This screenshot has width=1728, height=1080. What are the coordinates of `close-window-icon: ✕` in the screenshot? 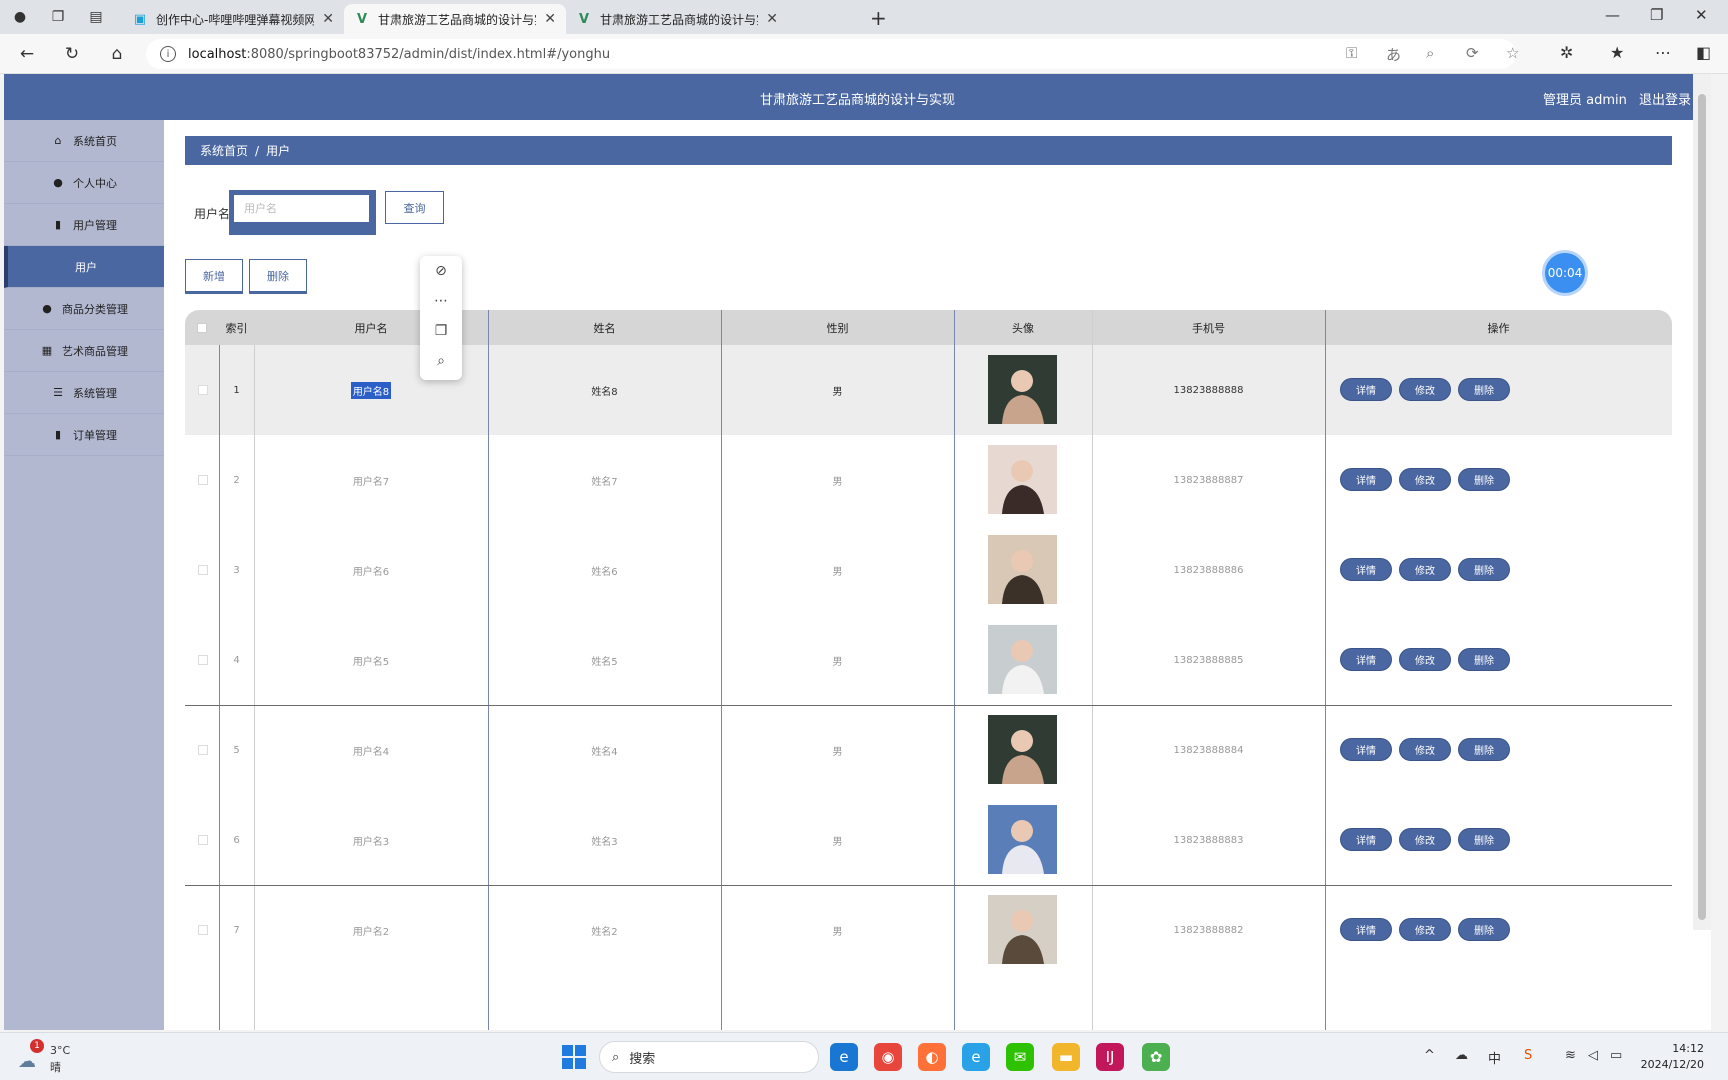 It's located at (1701, 15).